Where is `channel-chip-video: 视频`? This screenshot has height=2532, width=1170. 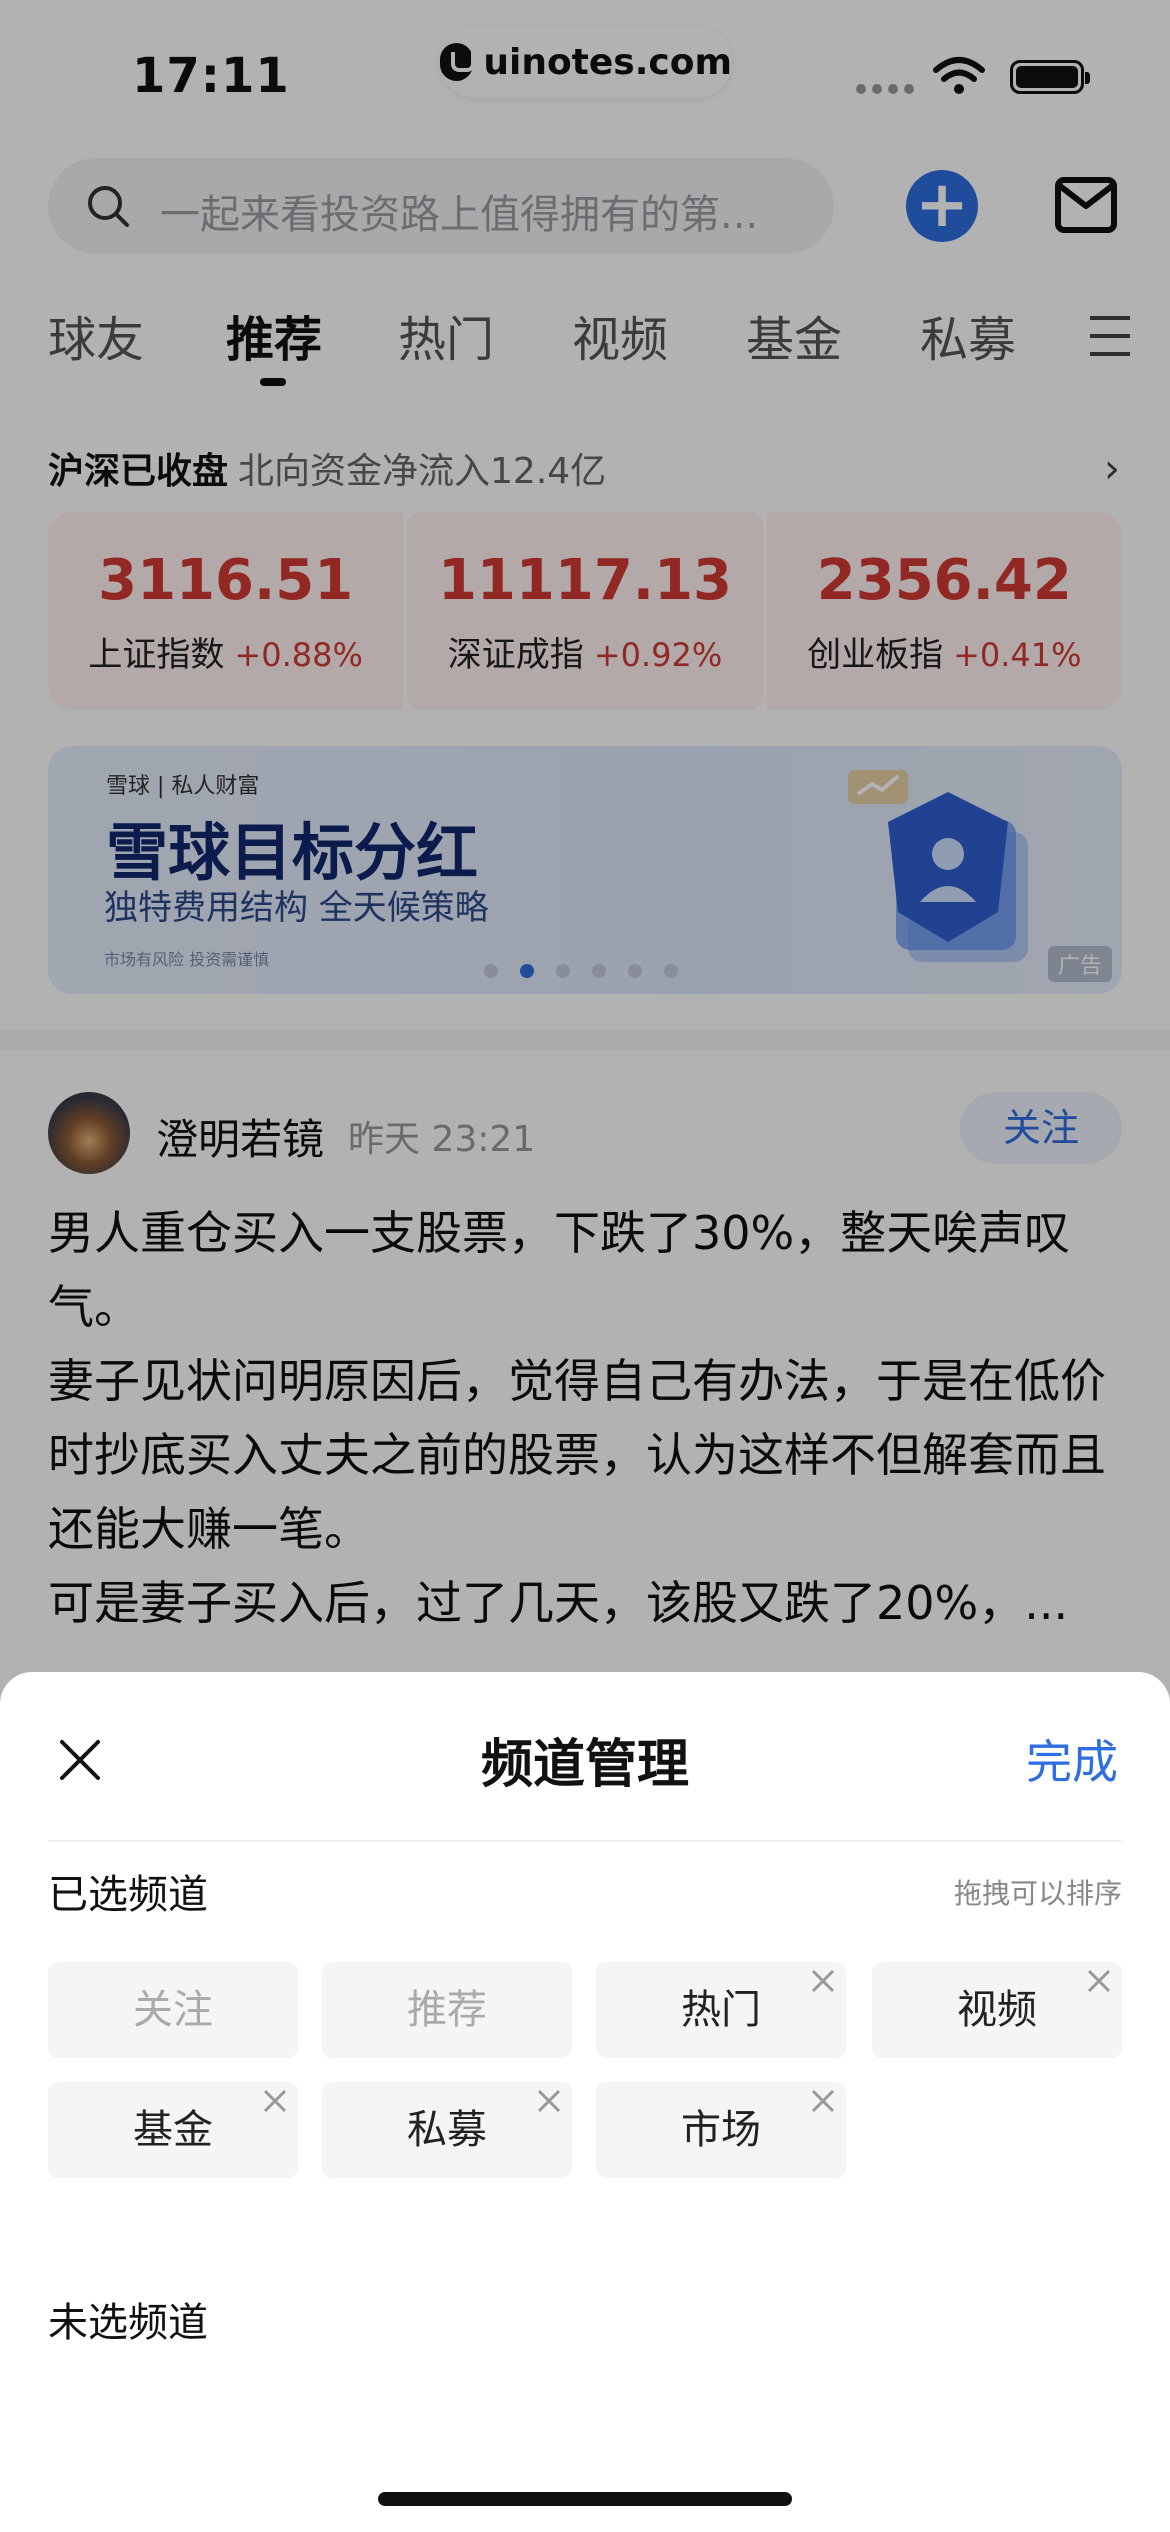
channel-chip-video: 视频 is located at coordinates (997, 2010).